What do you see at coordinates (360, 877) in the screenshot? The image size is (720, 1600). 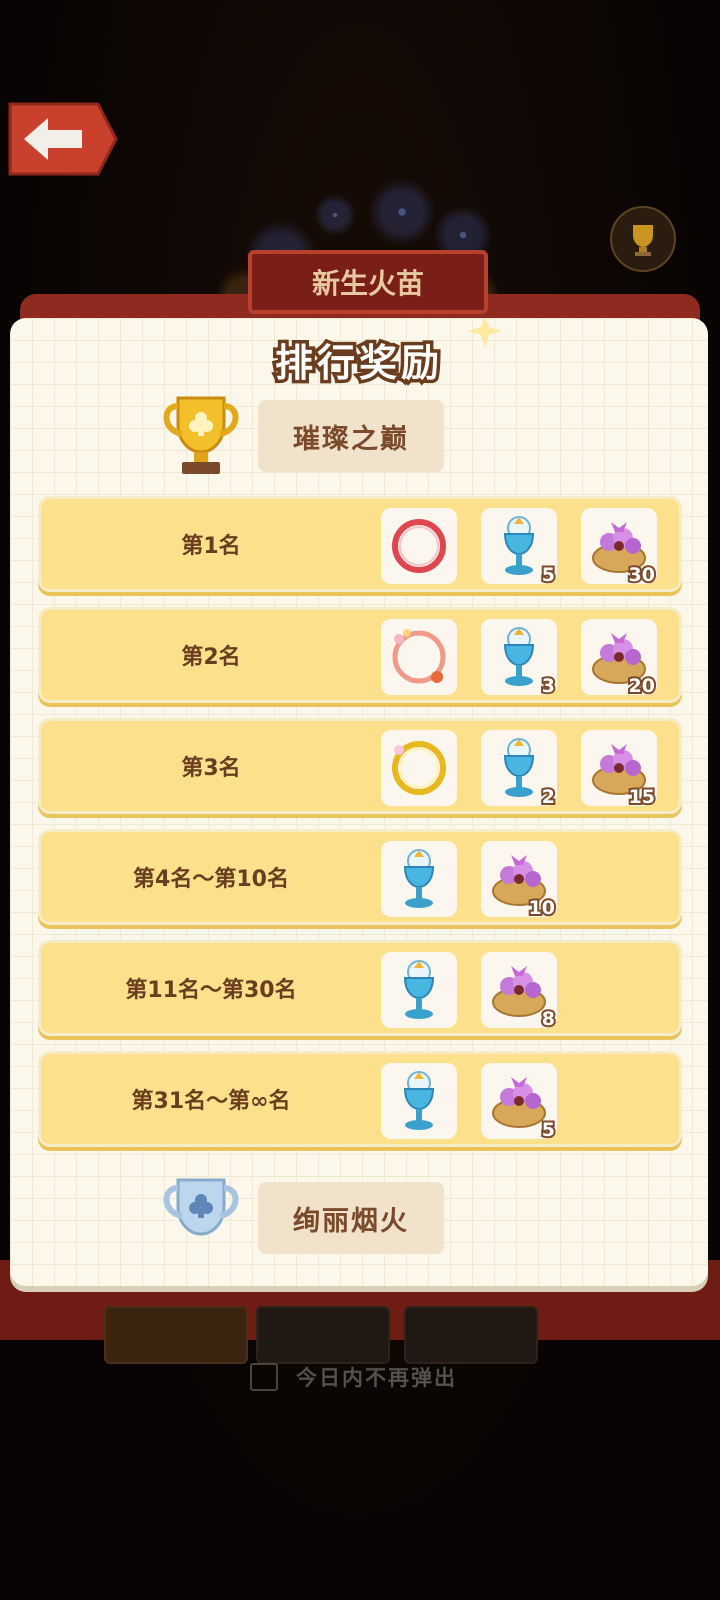 I see `reward-row: 第4名～第10名 10` at bounding box center [360, 877].